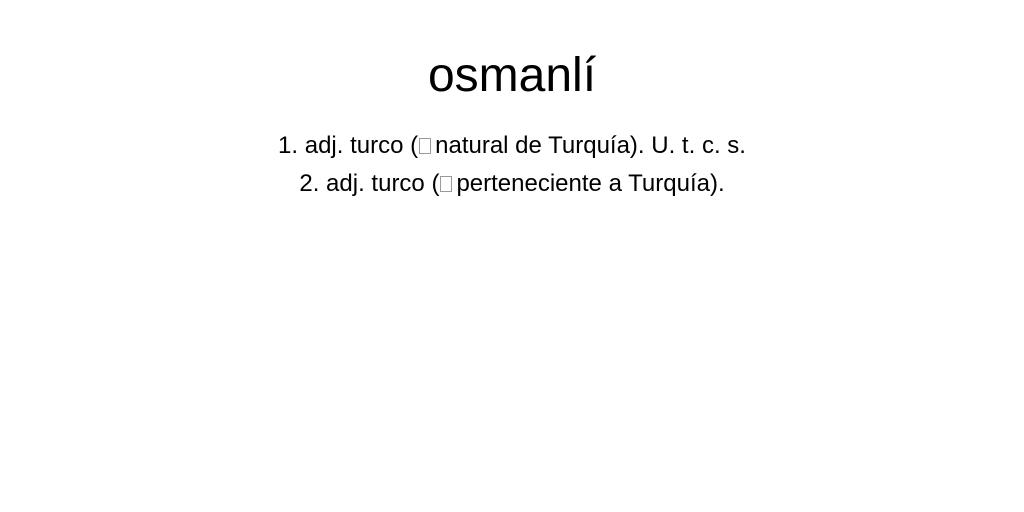  Describe the element at coordinates (540, 145) in the screenshot. I see `sense-gloss: natural de Turquía).` at that location.